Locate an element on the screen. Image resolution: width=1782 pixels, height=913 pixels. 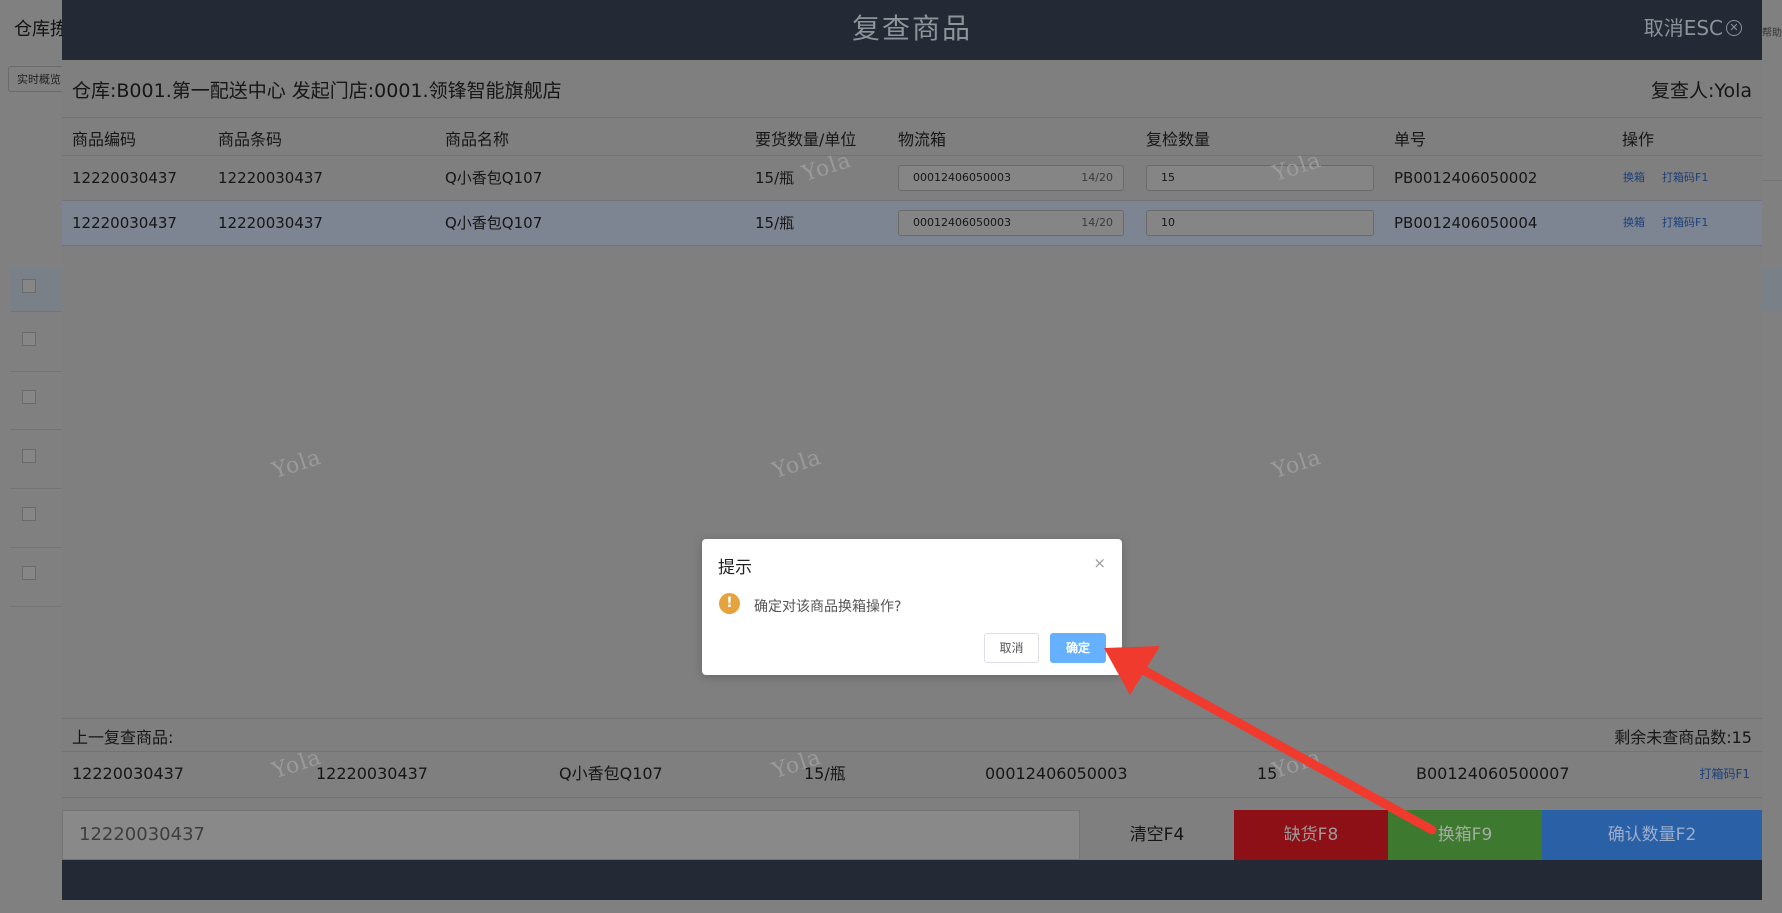
modal-cancel-label: 取消ESC is located at coordinates (1683, 28).